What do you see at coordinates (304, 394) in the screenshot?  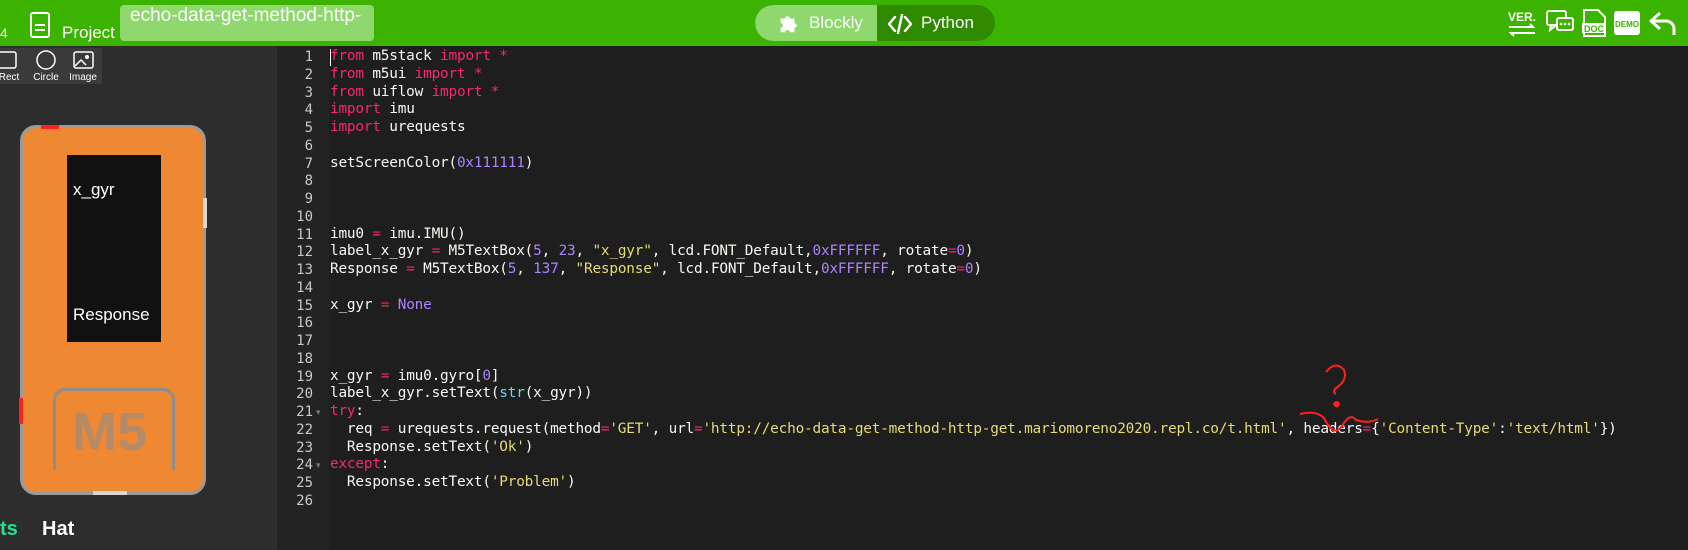 I see `line-number: 20` at bounding box center [304, 394].